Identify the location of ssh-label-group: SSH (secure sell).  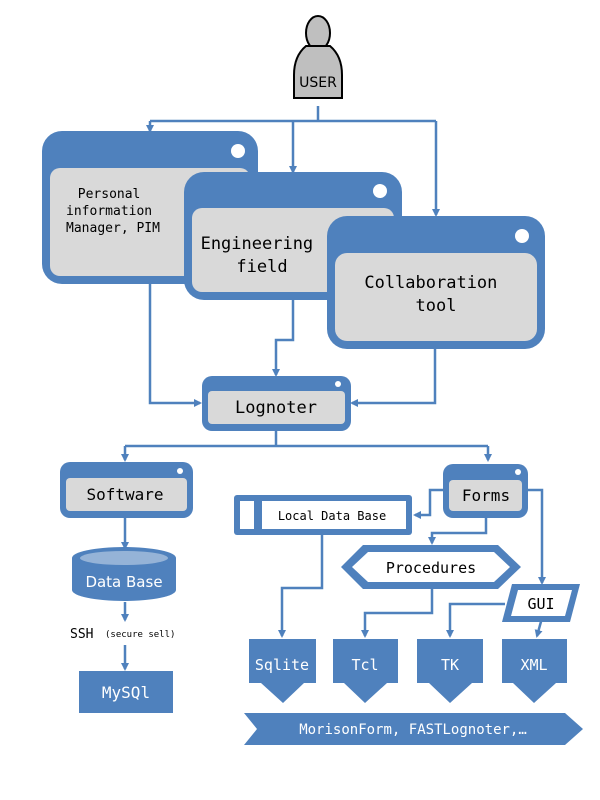
(122, 634).